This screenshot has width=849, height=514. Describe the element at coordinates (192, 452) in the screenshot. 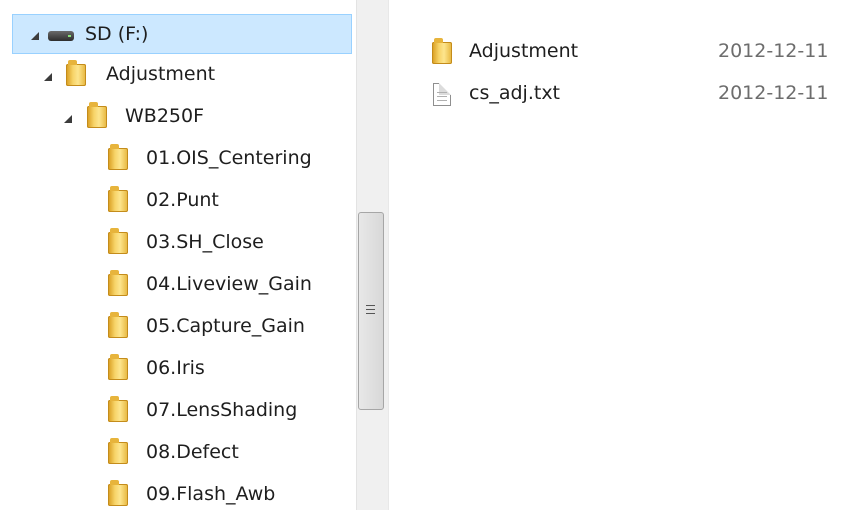

I see `tree-item-label: 08.Defect` at that location.